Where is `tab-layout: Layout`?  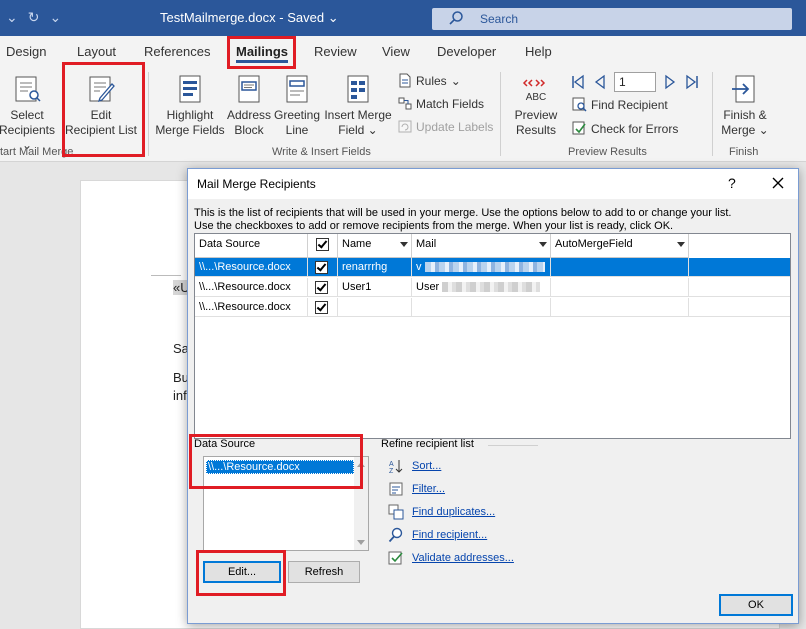
tab-layout: Layout is located at coordinates (96, 51).